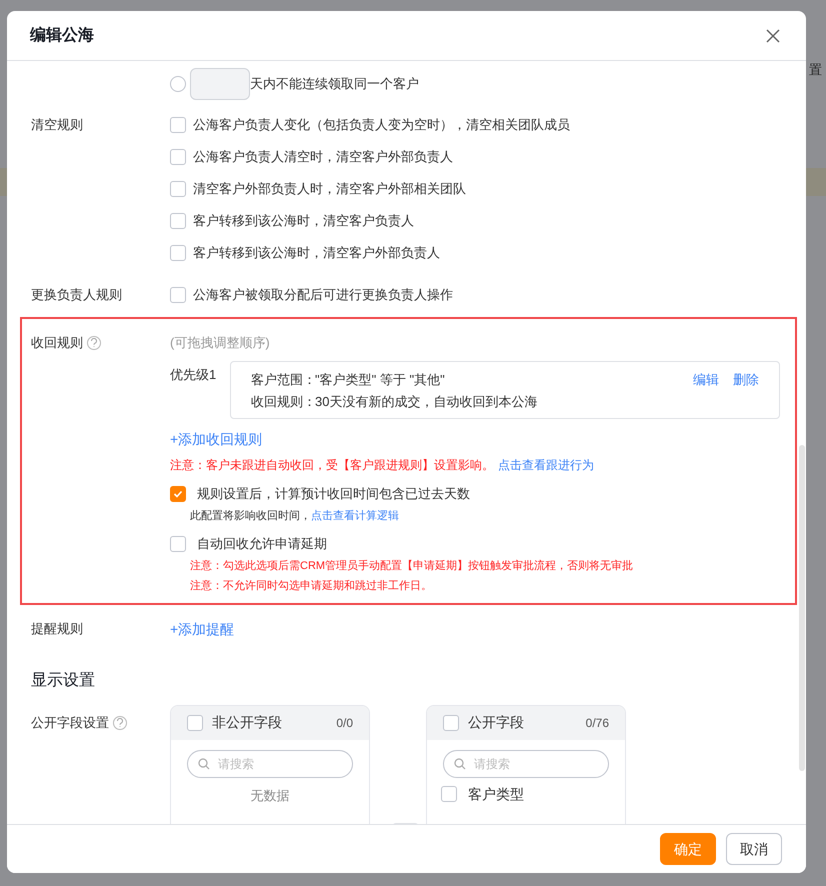 The image size is (826, 886). Describe the element at coordinates (546, 465) in the screenshot. I see `notice-link: 点击查看跟进行为` at that location.